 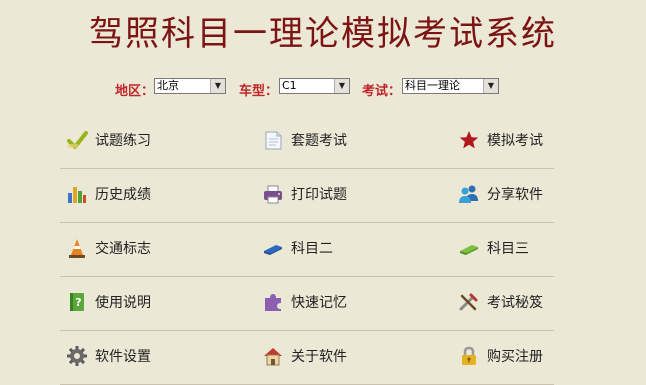 I want to click on star-icon, so click(x=469, y=140).